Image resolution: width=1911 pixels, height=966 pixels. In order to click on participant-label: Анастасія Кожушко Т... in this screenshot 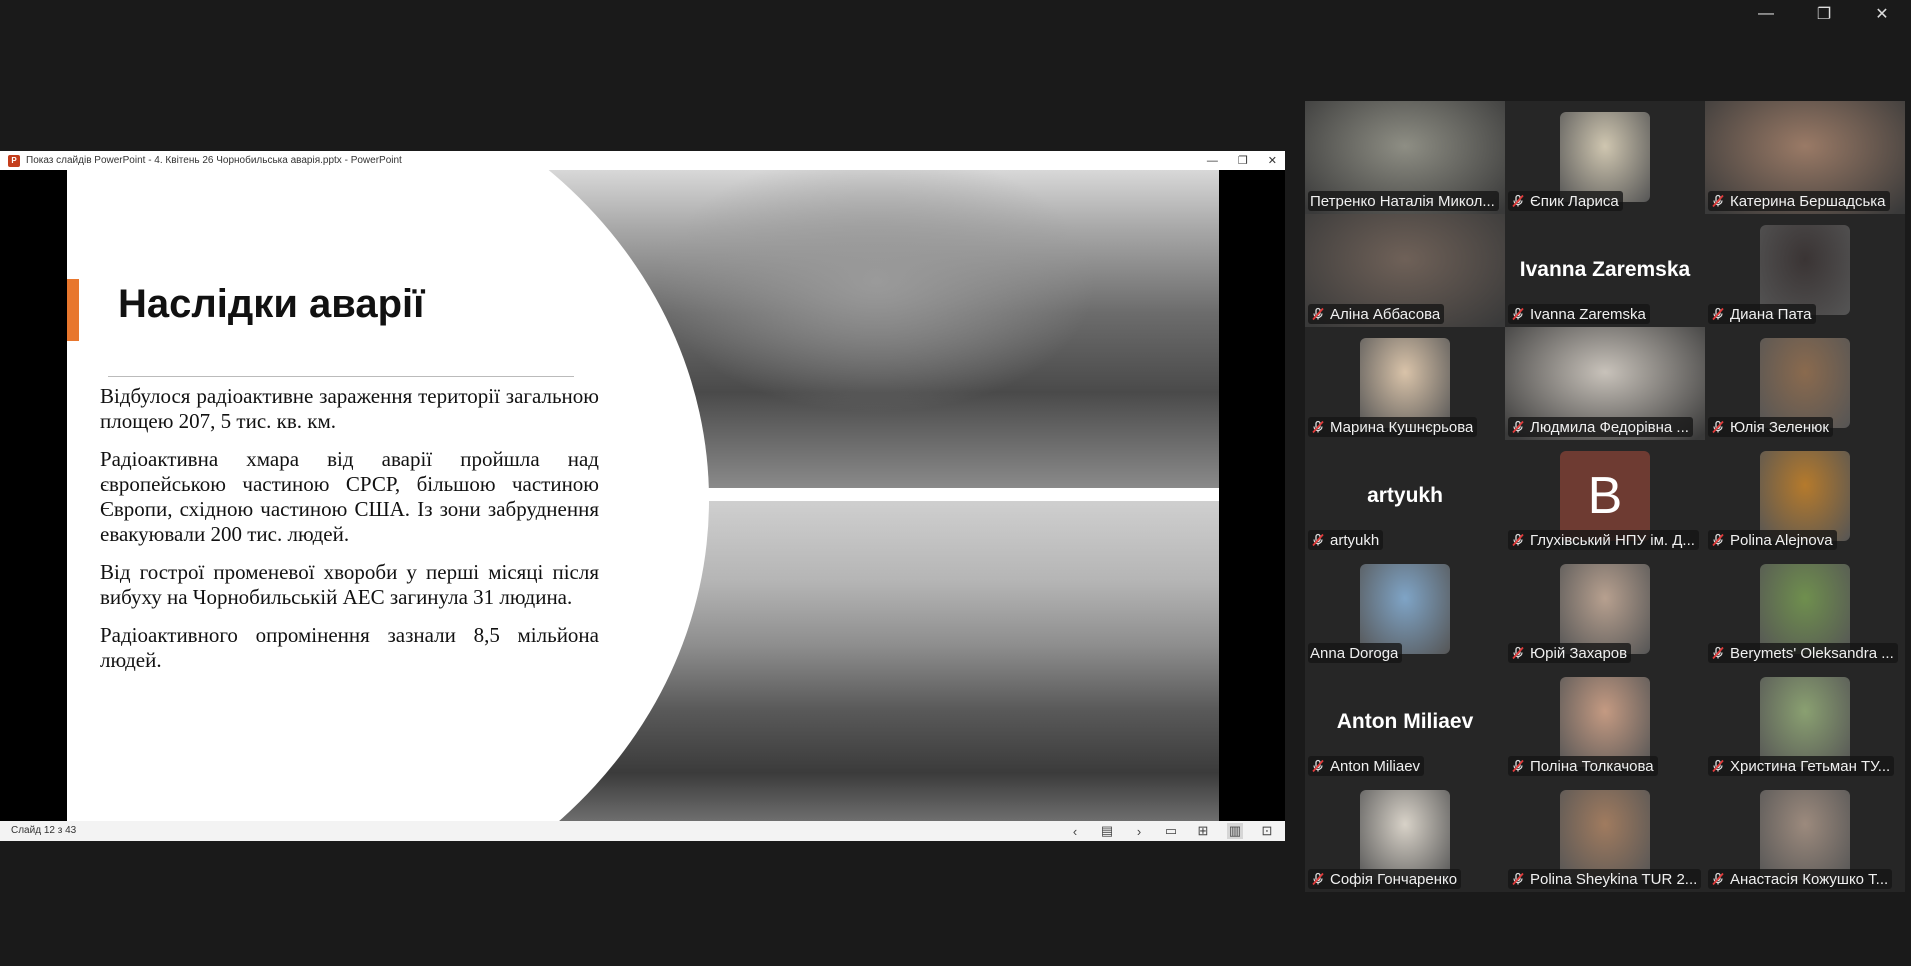, I will do `click(1800, 879)`.